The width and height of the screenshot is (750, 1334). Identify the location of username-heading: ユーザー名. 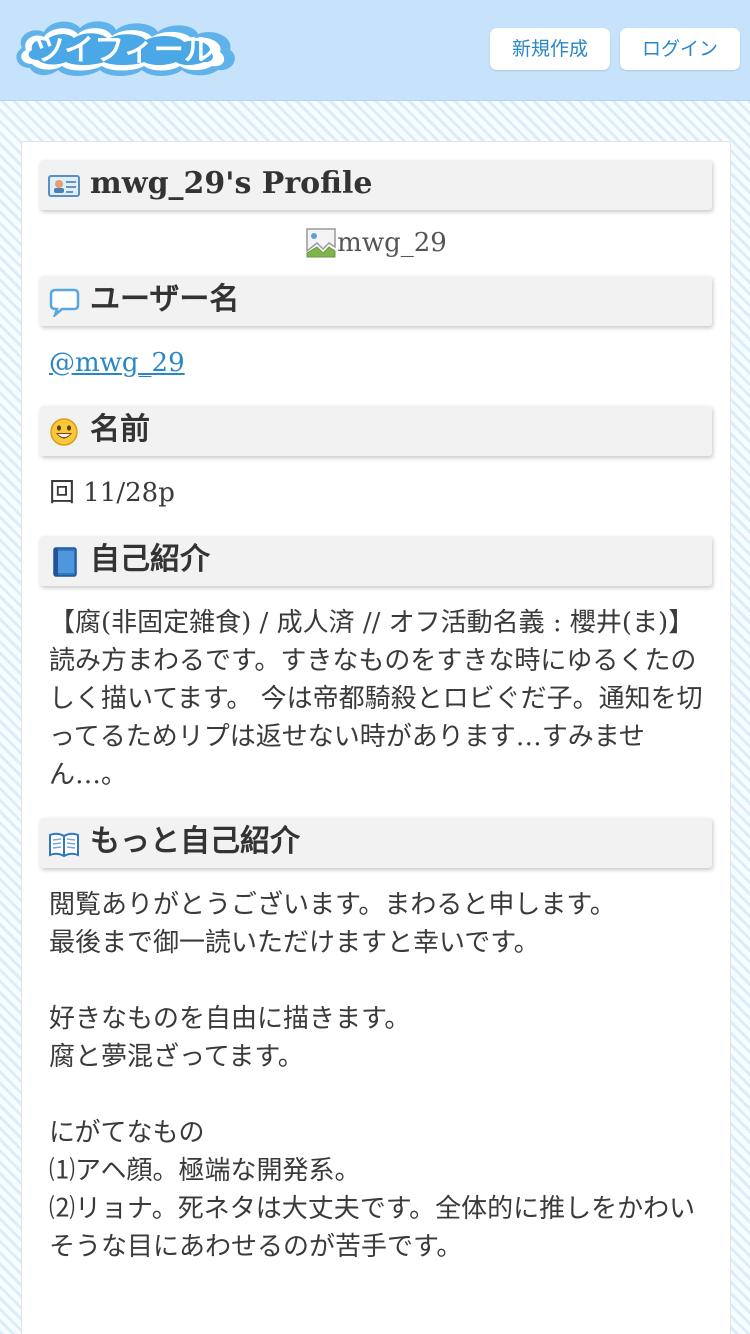
(376, 301).